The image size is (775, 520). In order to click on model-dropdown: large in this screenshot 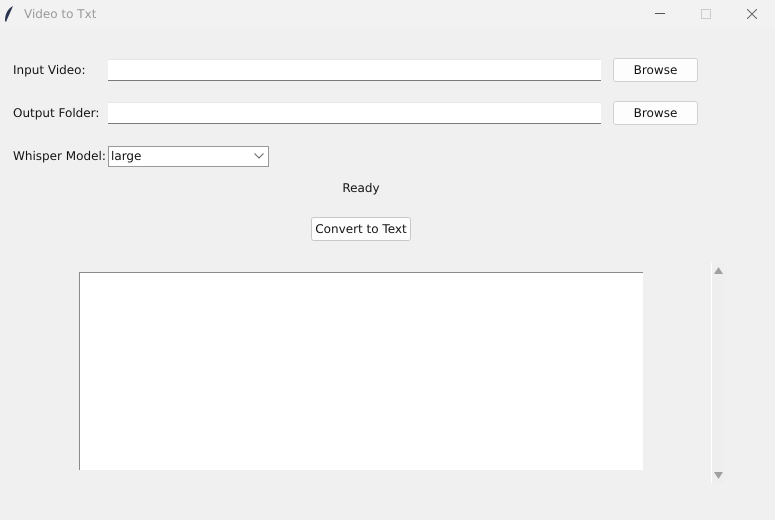, I will do `click(188, 156)`.